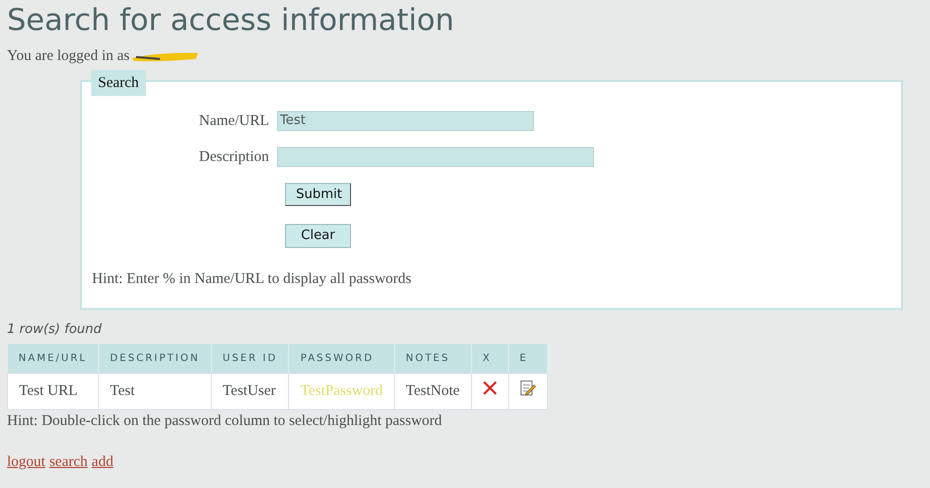 This screenshot has height=488, width=930. What do you see at coordinates (489, 358) in the screenshot?
I see `column-header: X` at bounding box center [489, 358].